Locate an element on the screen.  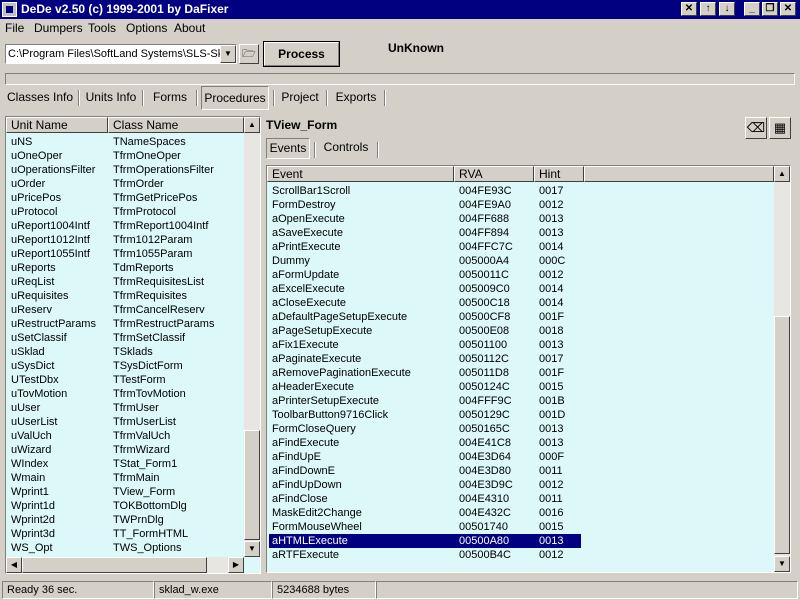
table-row: uOrder TfrmOrder is located at coordinates (125, 184).